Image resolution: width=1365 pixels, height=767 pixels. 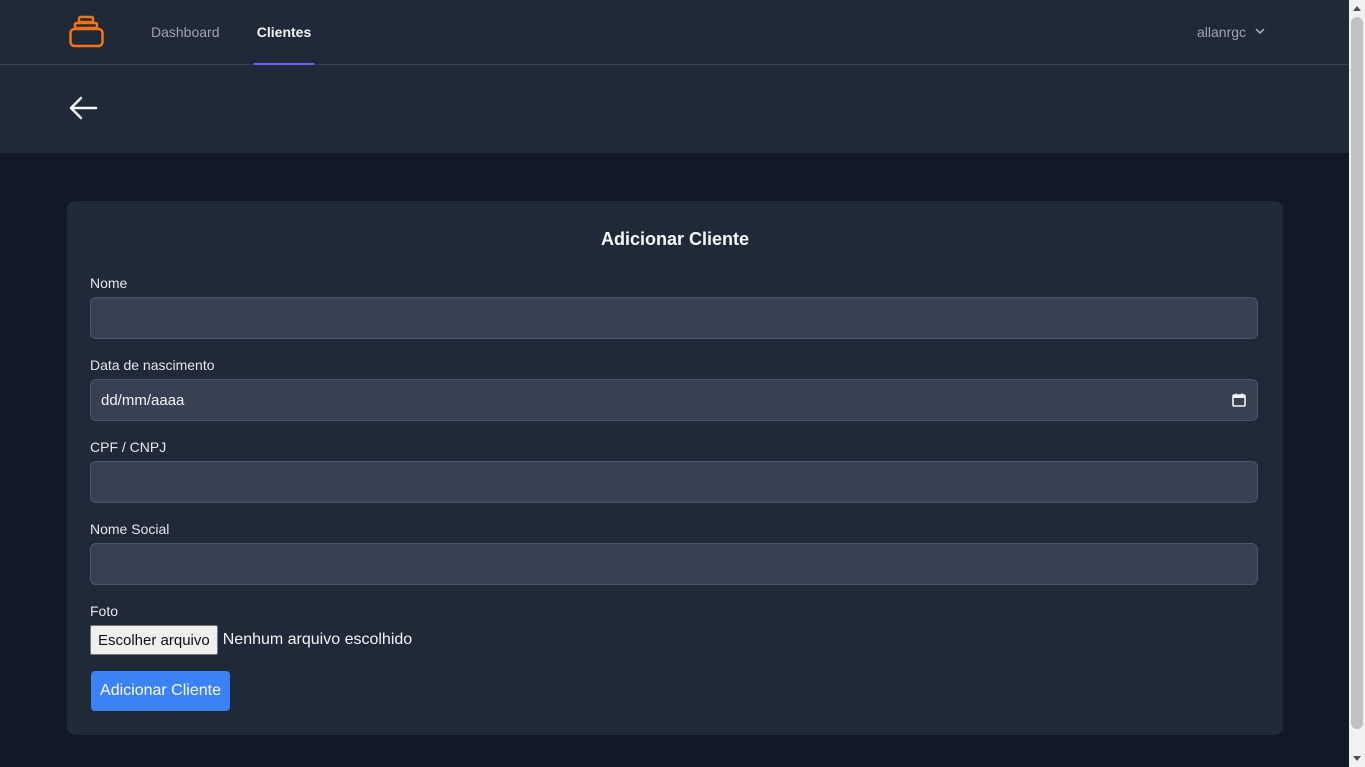 I want to click on user-name: allanrgc, so click(x=1222, y=31).